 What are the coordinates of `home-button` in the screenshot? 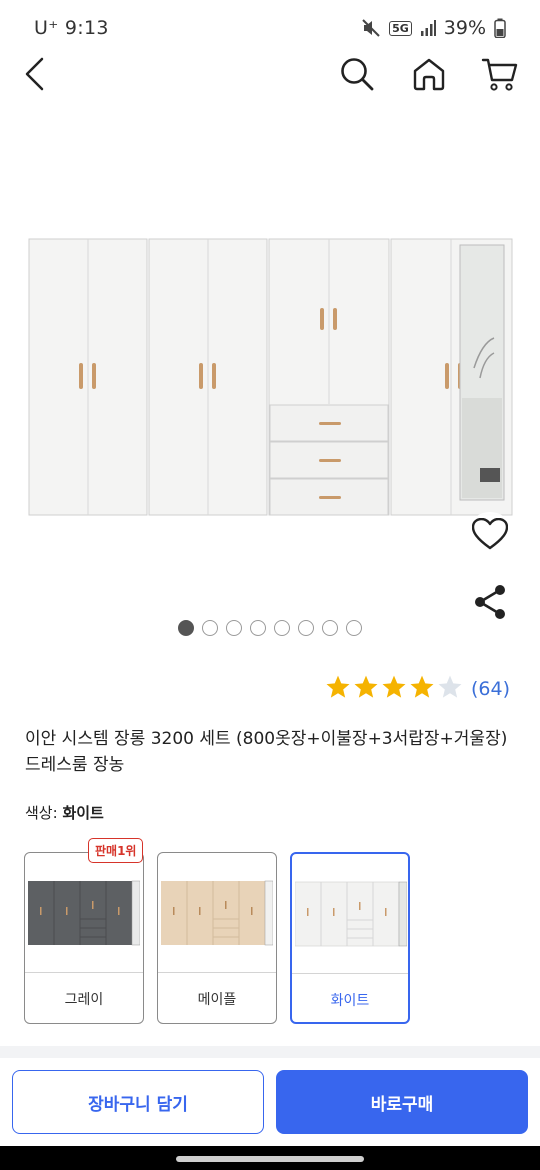 It's located at (429, 76).